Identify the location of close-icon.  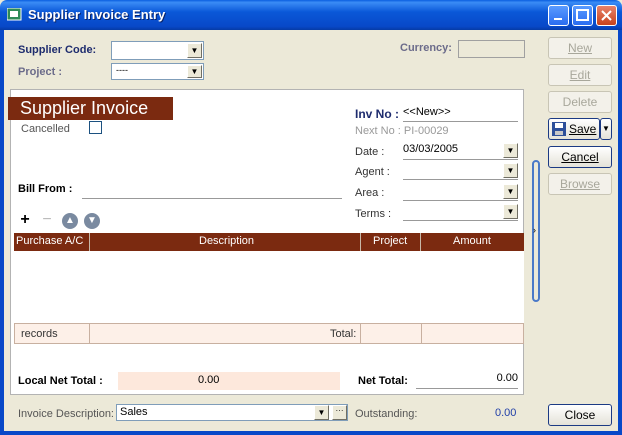
(606, 15).